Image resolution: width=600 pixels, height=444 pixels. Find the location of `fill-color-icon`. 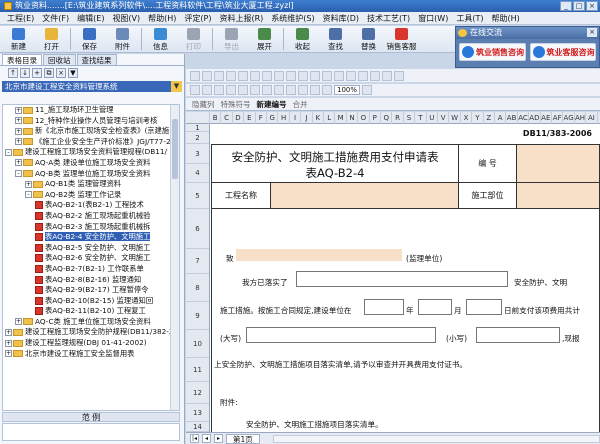

fill-color-icon is located at coordinates (279, 90).